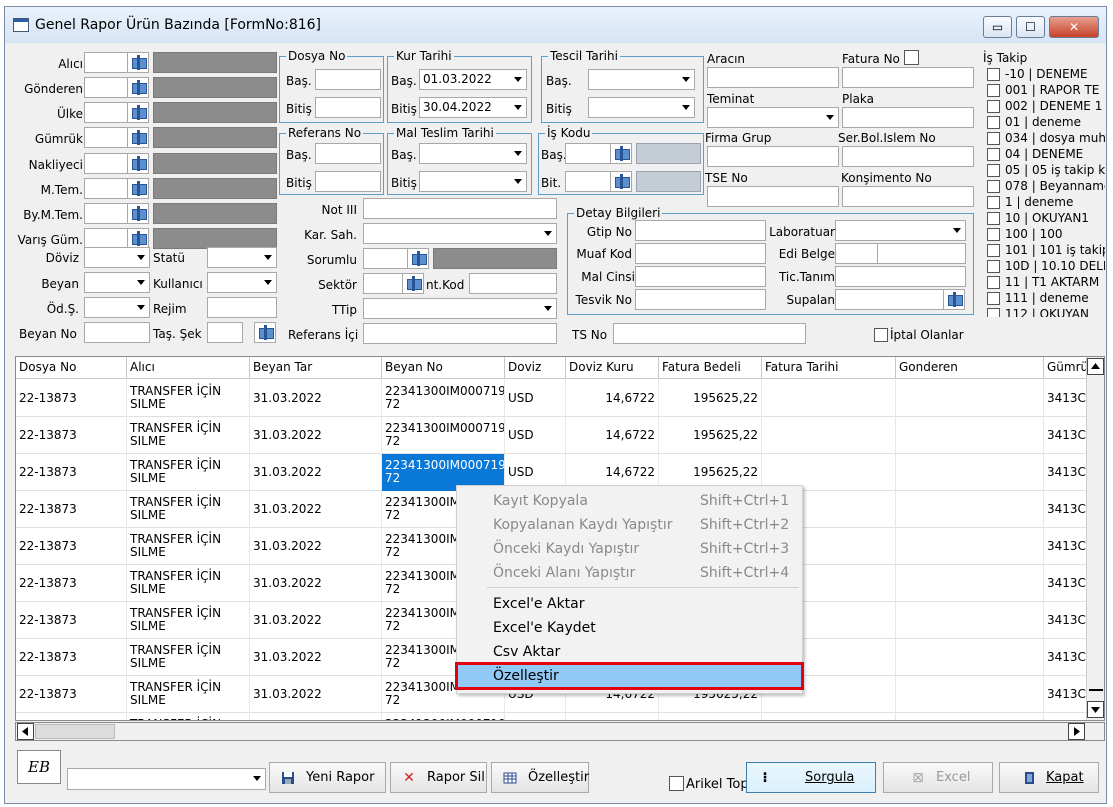 This screenshot has height=807, width=1113. I want to click on tescil-bas-date, so click(641, 79).